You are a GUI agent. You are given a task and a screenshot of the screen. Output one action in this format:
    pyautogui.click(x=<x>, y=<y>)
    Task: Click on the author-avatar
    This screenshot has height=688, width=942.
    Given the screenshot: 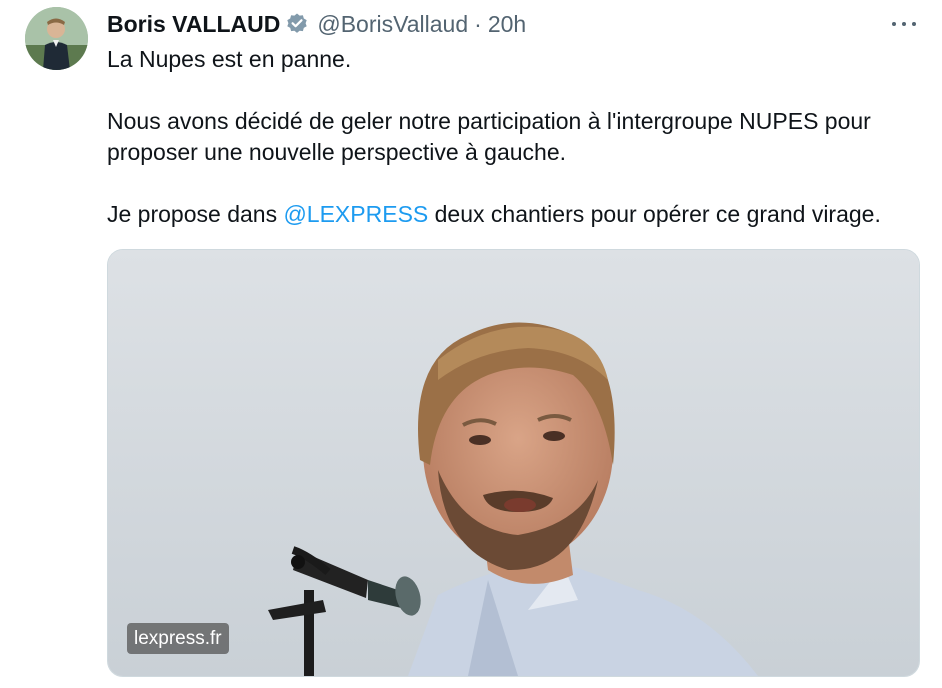 What is the action you would take?
    pyautogui.click(x=56, y=38)
    